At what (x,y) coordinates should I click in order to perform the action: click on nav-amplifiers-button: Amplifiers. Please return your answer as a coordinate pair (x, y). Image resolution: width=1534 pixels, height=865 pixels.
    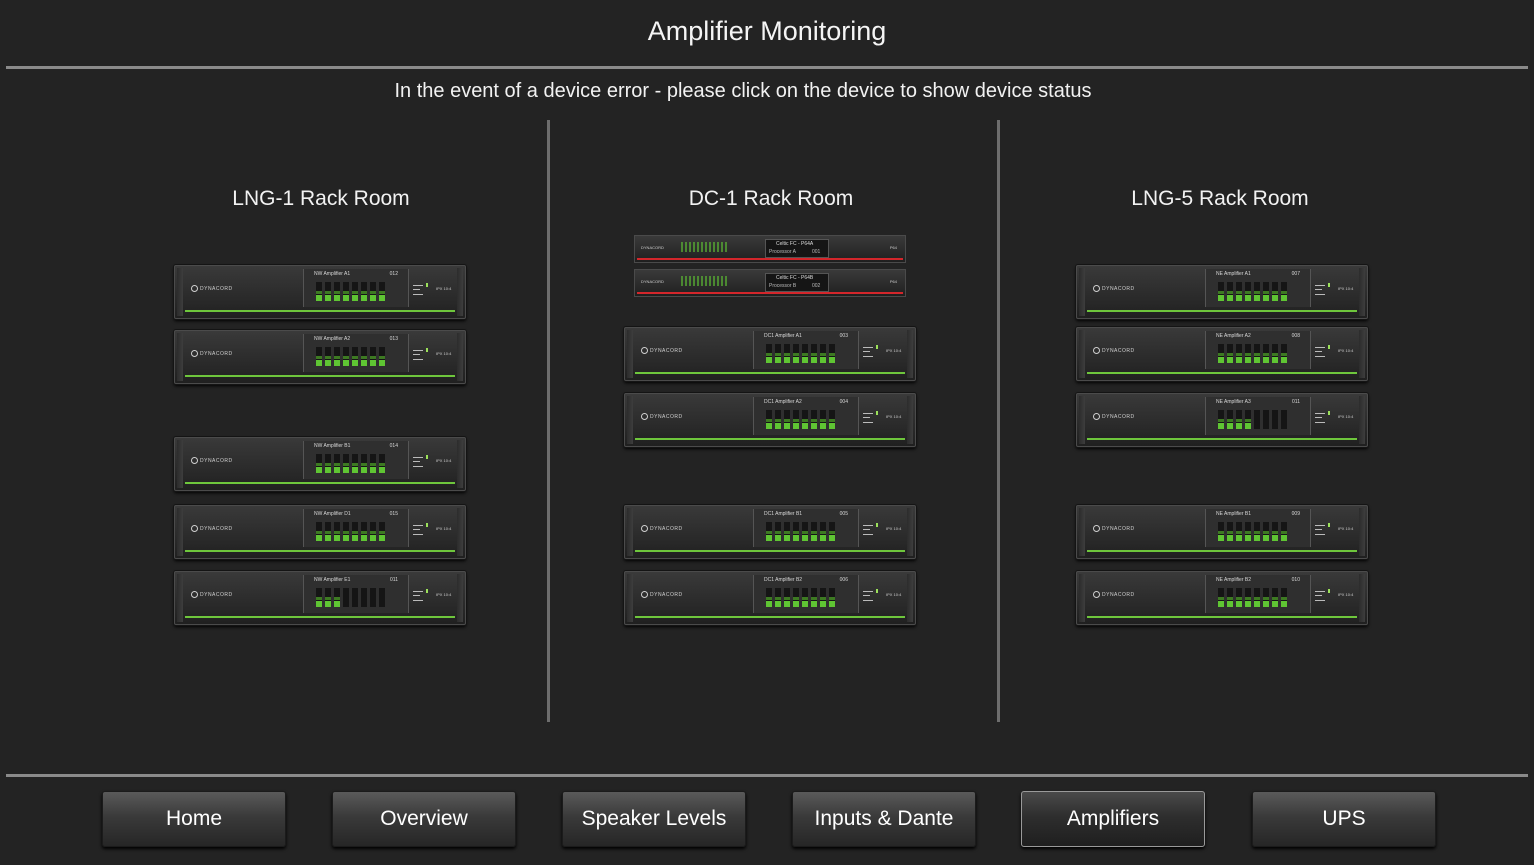
    Looking at the image, I should click on (1113, 819).